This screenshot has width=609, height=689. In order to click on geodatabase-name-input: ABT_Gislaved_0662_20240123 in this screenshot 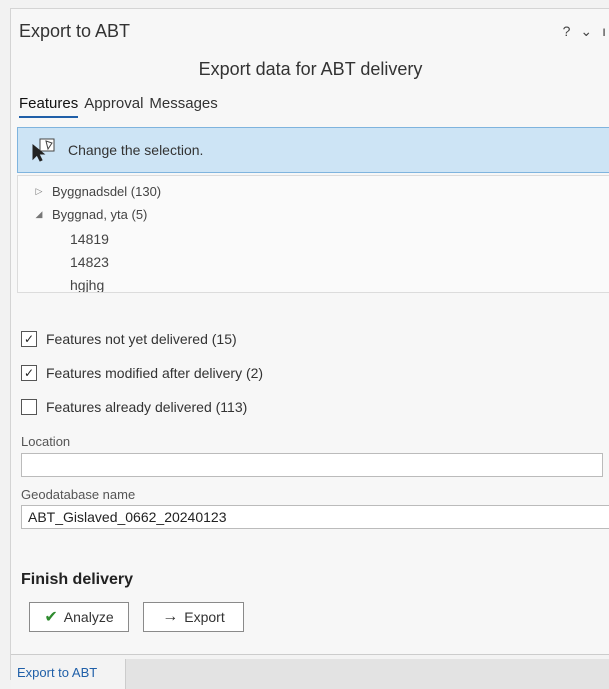, I will do `click(315, 517)`.